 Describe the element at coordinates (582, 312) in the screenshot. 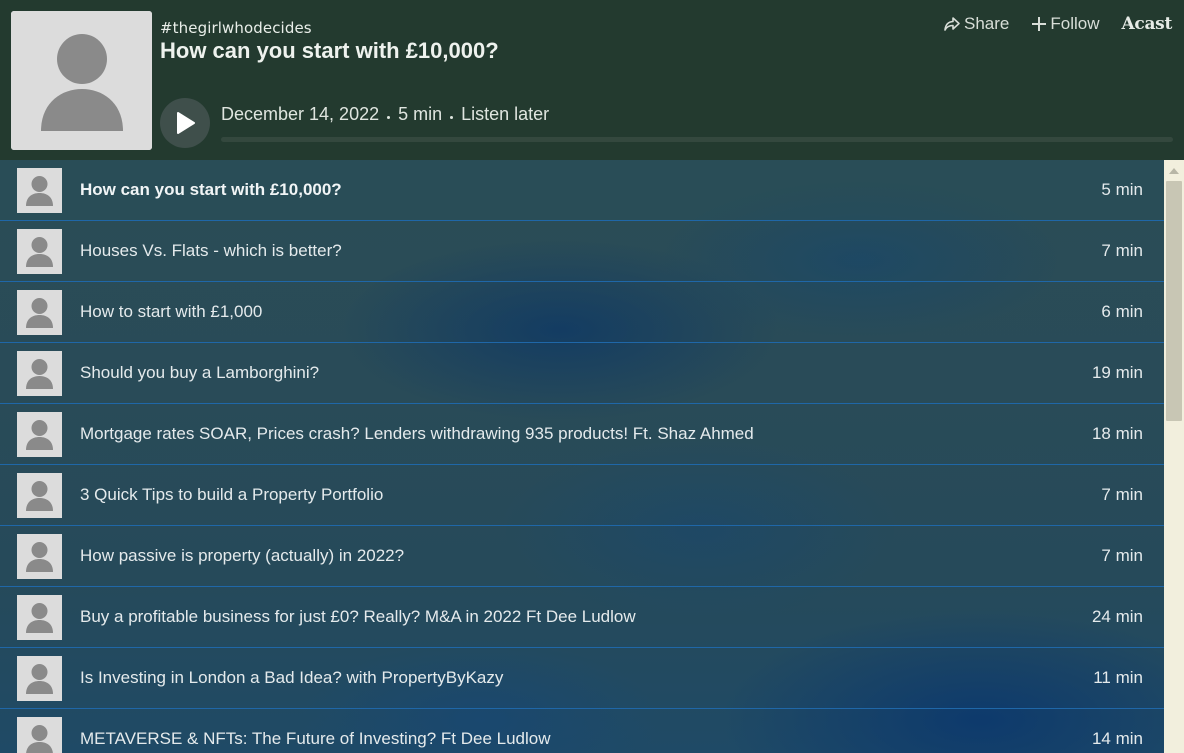

I see `episode-row: How to start with £1,000 6 min` at that location.